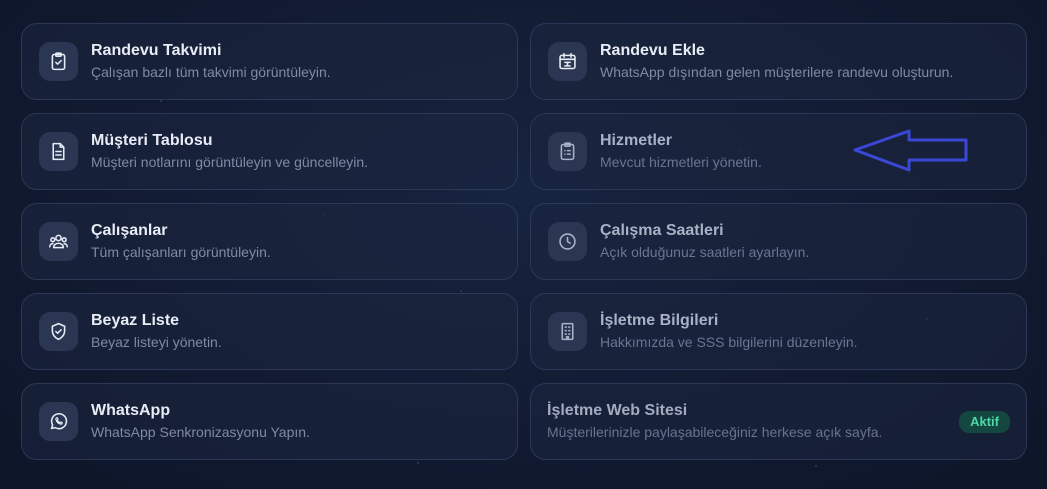 This screenshot has width=1047, height=489. I want to click on calendar-plus-icon, so click(567, 61).